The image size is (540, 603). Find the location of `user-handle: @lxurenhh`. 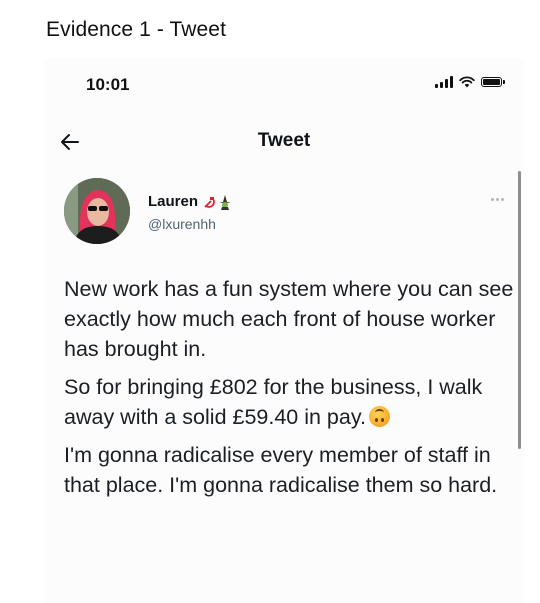

user-handle: @lxurenhh is located at coordinates (182, 224).